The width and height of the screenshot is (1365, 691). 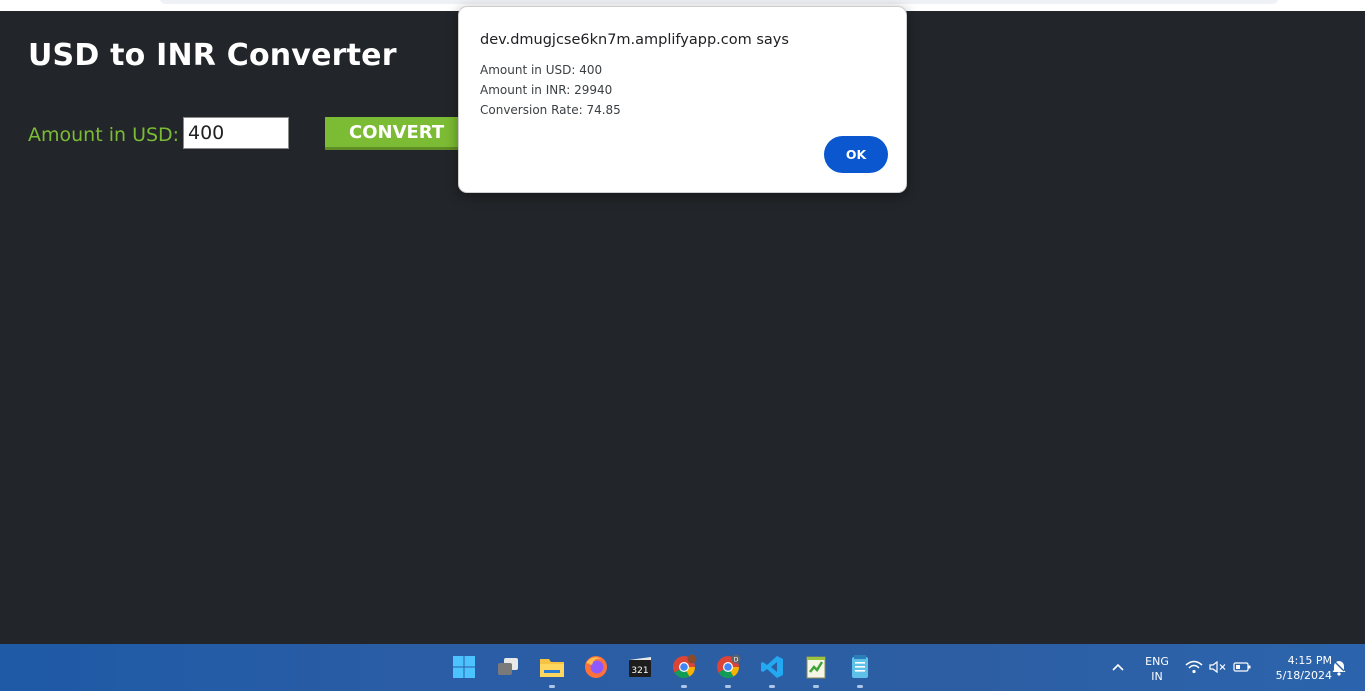 I want to click on amount-usd-input, so click(x=236, y=133).